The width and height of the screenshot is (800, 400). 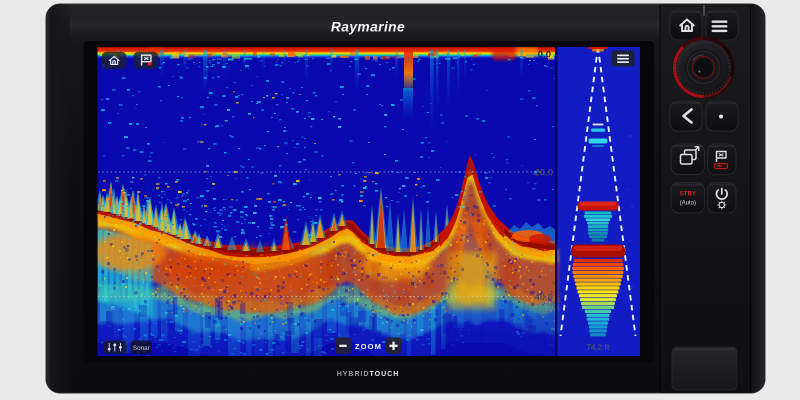 What do you see at coordinates (368, 346) in the screenshot?
I see `svg-text: ZOOM` at bounding box center [368, 346].